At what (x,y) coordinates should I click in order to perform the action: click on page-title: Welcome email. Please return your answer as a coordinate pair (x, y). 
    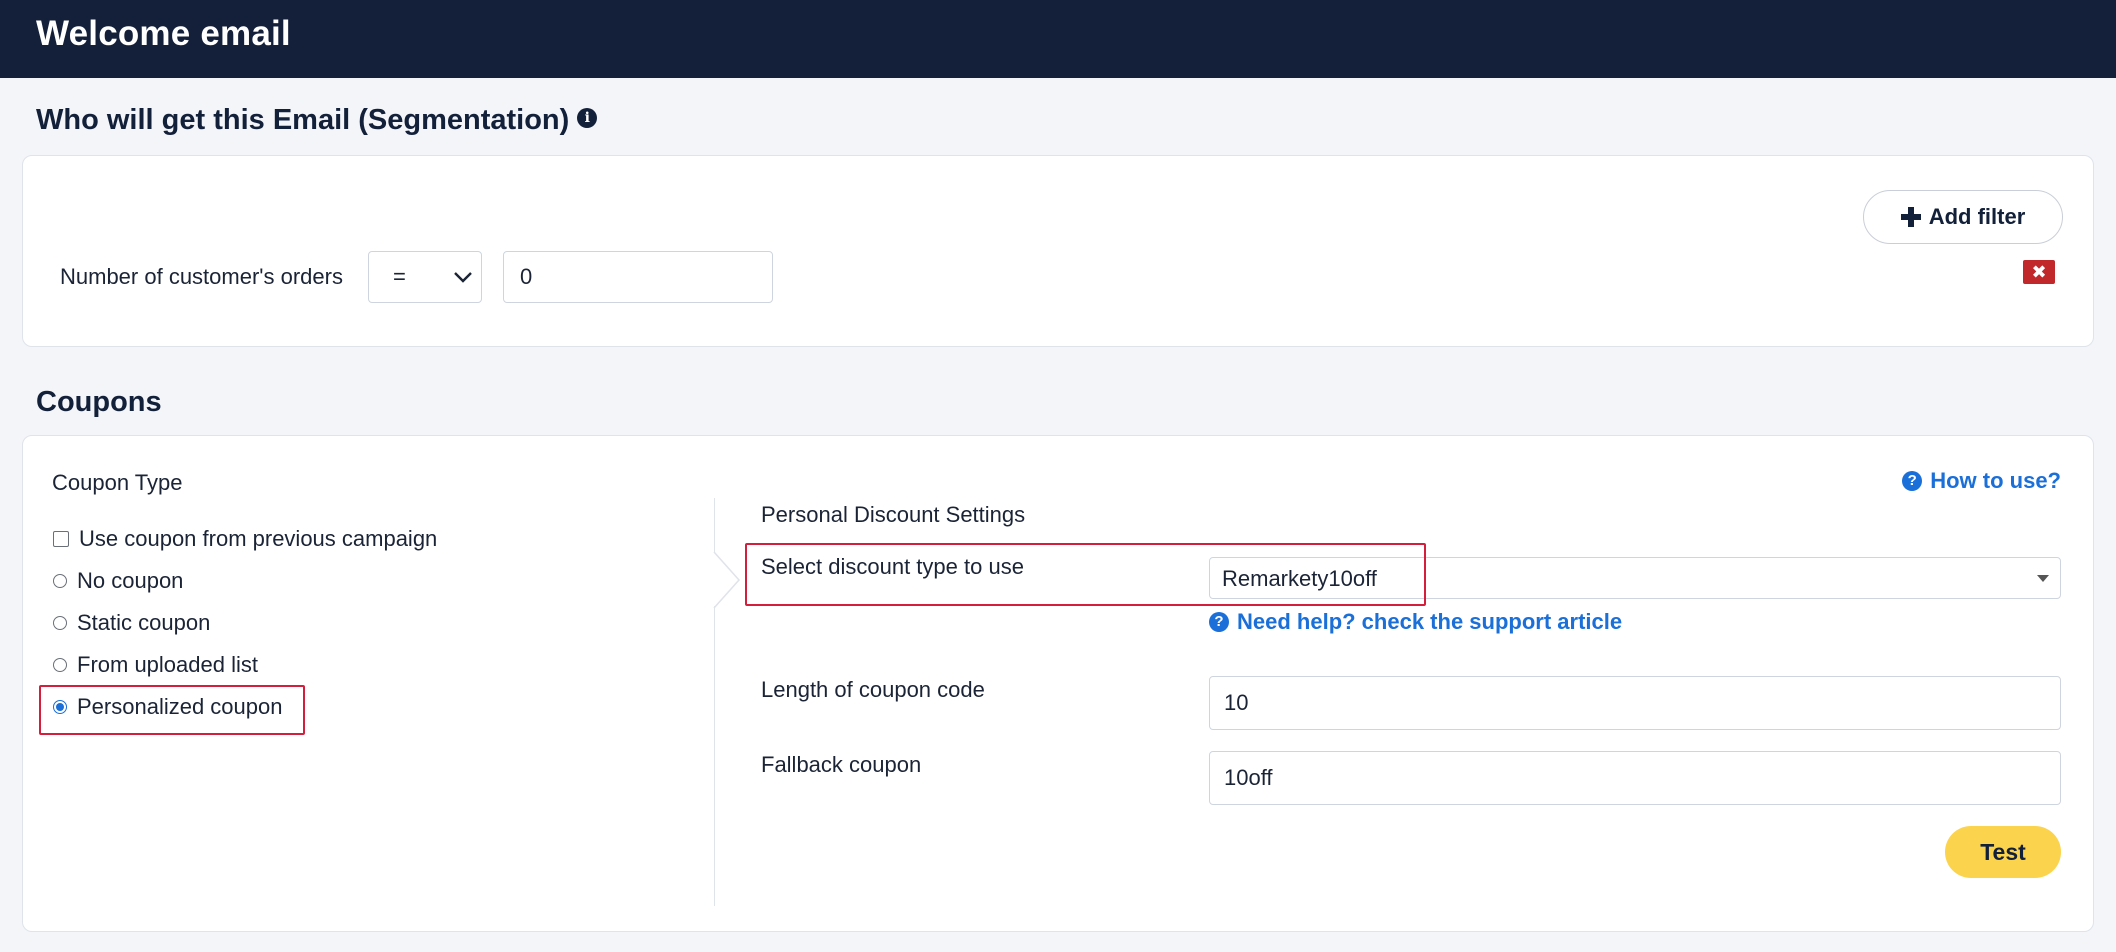
    Looking at the image, I should click on (163, 33).